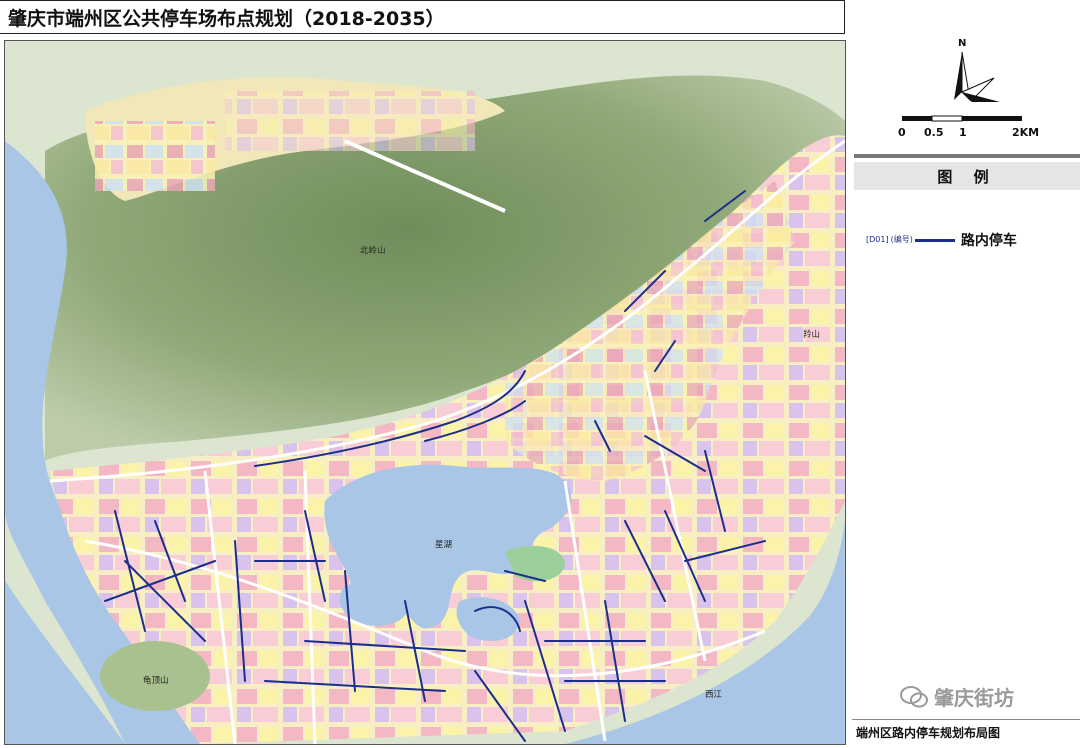 Image resolution: width=1080 pixels, height=748 pixels. I want to click on scale-tick-2: 1, so click(963, 132).